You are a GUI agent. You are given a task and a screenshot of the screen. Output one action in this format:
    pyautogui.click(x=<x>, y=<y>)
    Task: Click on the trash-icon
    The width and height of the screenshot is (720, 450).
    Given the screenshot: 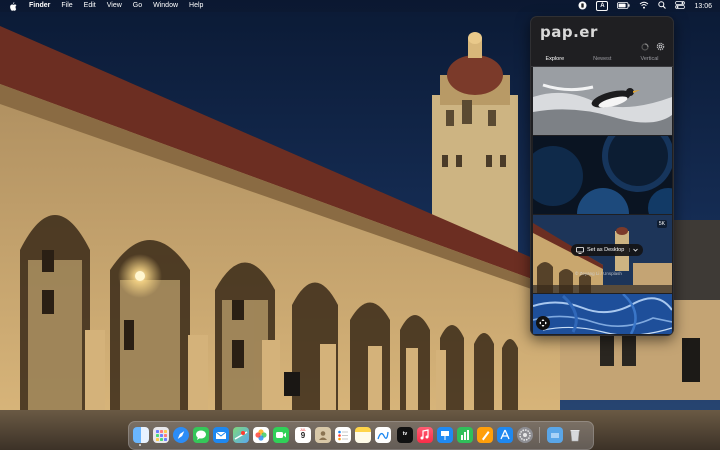 What is the action you would take?
    pyautogui.click(x=575, y=435)
    